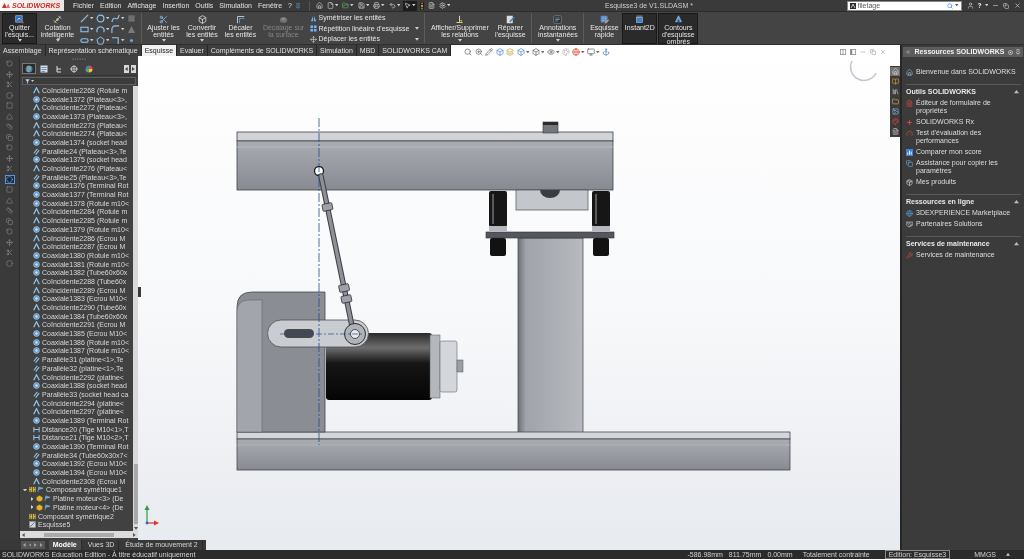  I want to click on user-icon, so click(970, 5).